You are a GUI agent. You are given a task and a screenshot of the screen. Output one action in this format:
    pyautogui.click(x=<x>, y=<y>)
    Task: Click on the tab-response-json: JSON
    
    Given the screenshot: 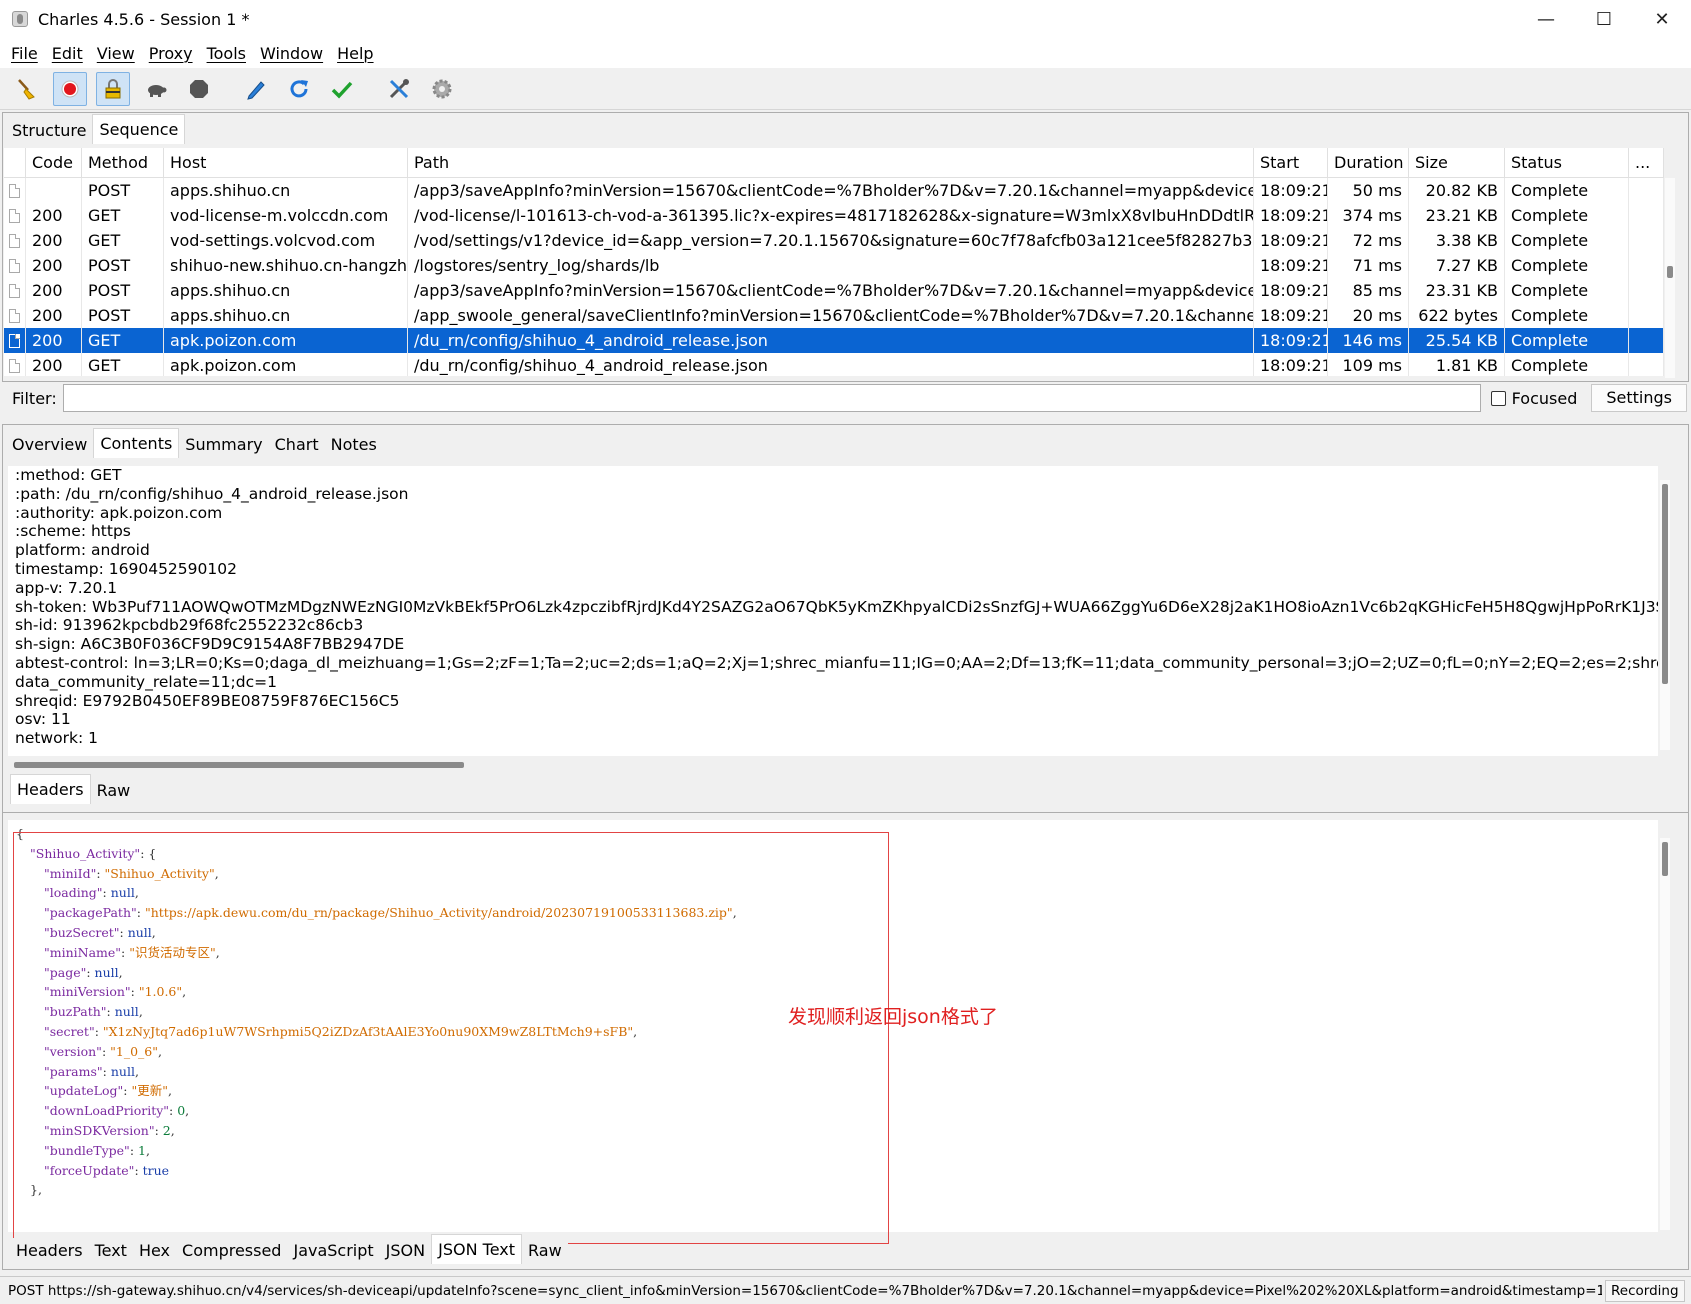 What is the action you would take?
    pyautogui.click(x=405, y=1251)
    